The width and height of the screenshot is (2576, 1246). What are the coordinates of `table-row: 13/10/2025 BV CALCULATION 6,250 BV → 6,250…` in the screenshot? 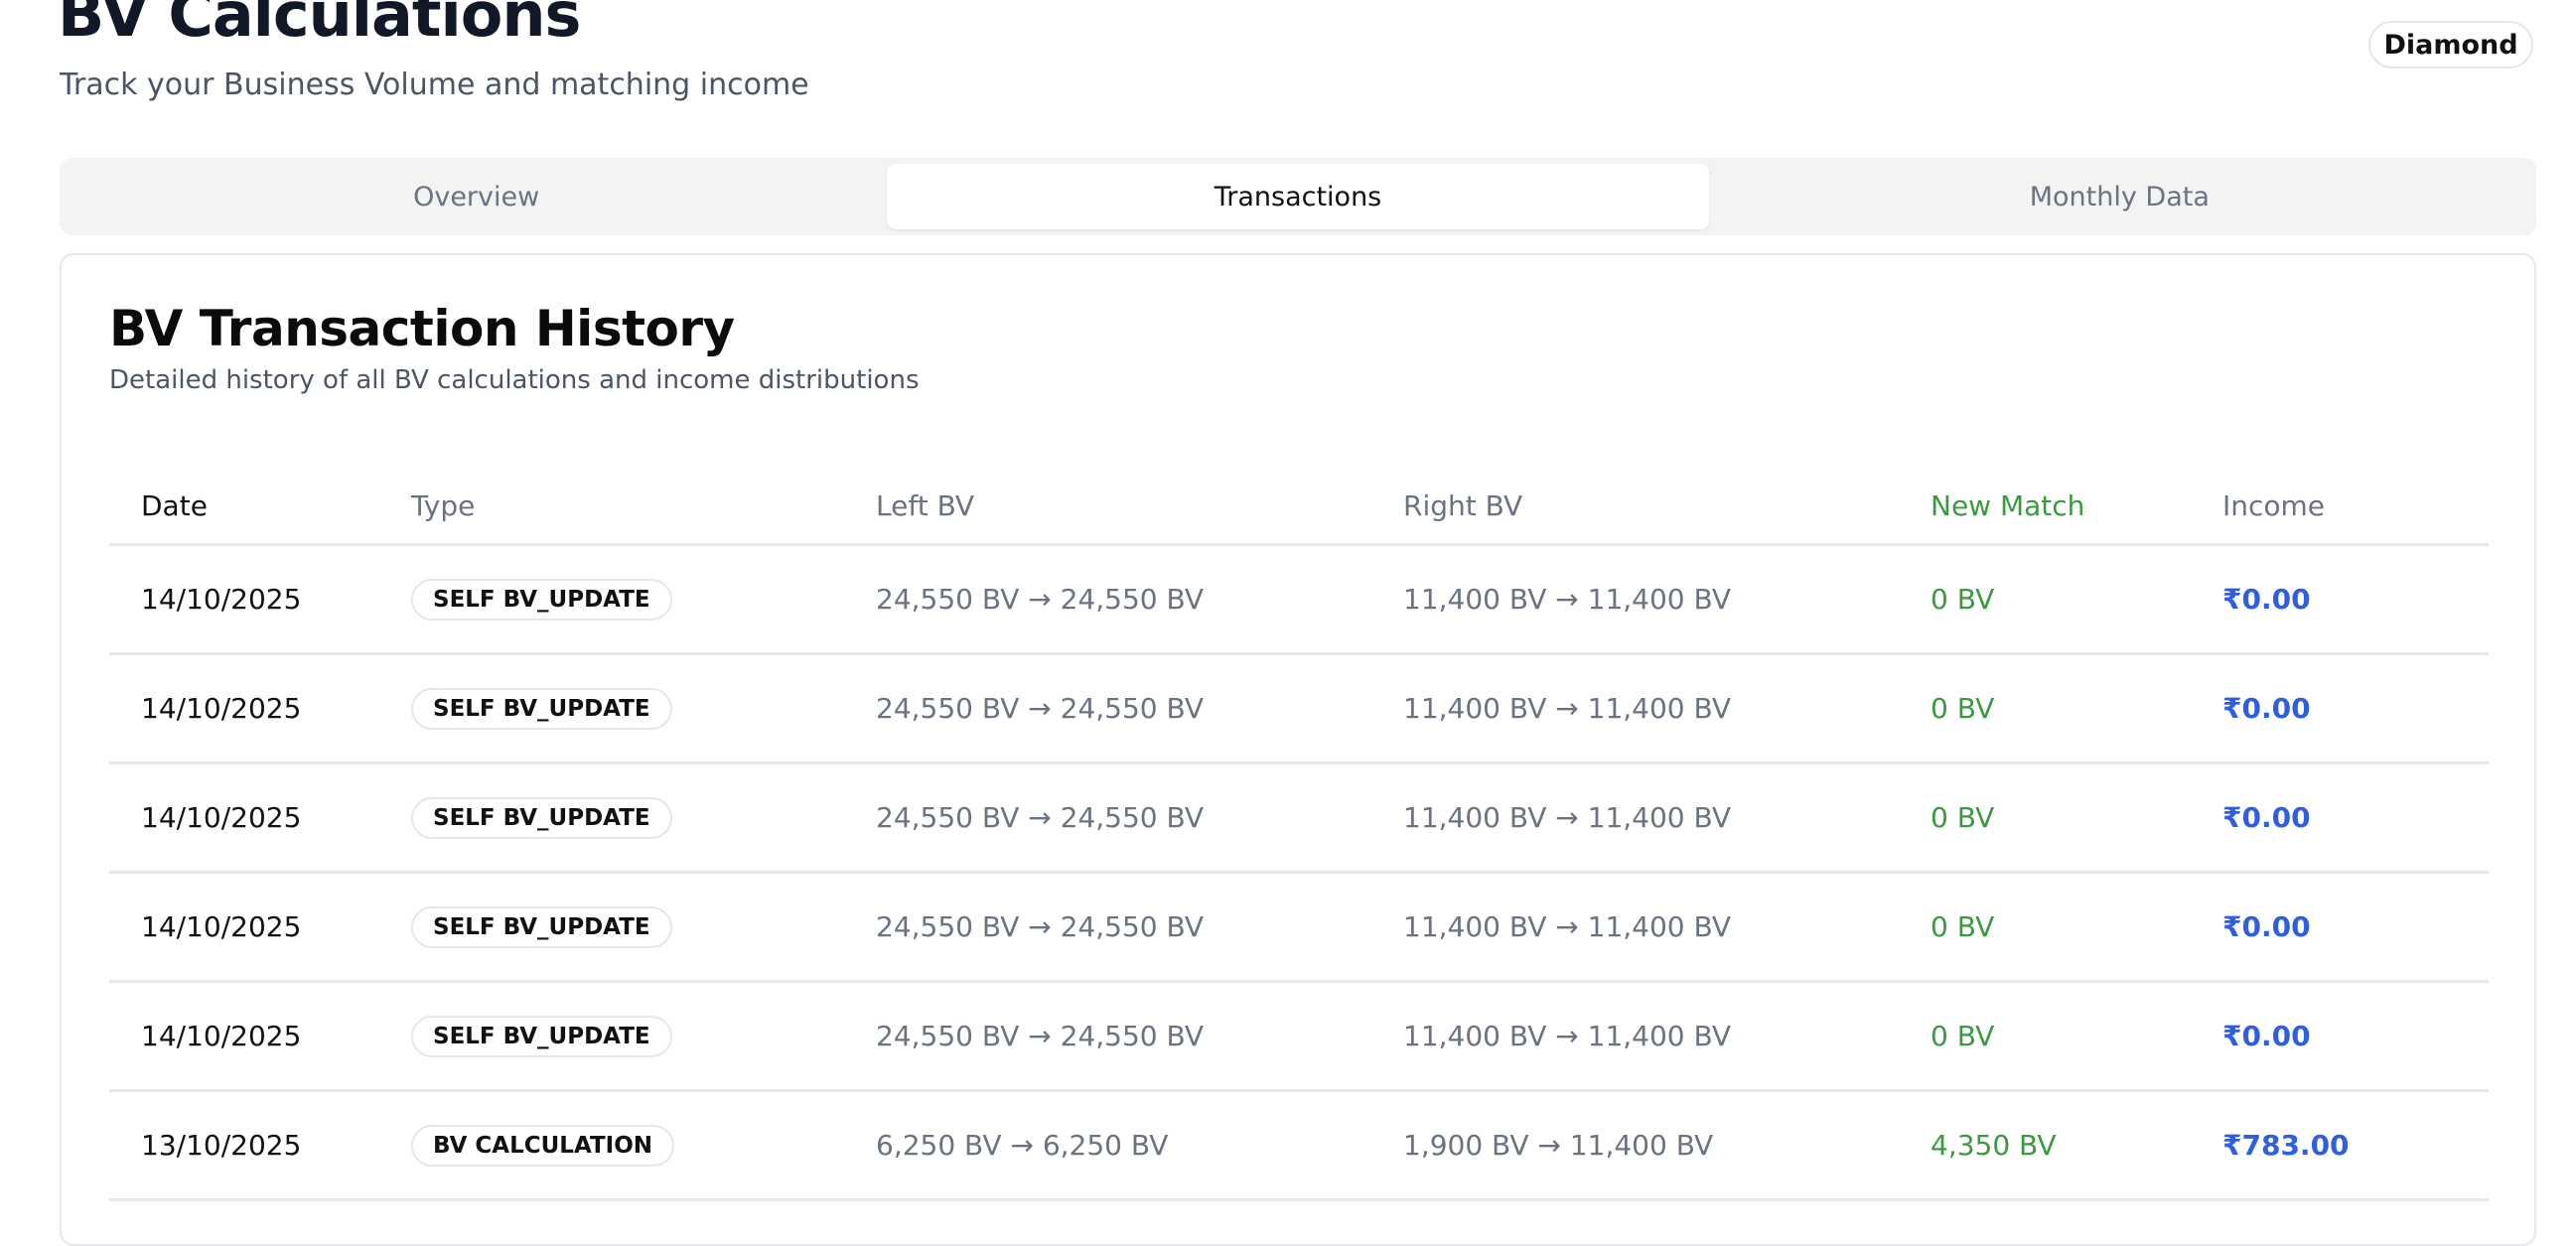 It's located at (1299, 1145).